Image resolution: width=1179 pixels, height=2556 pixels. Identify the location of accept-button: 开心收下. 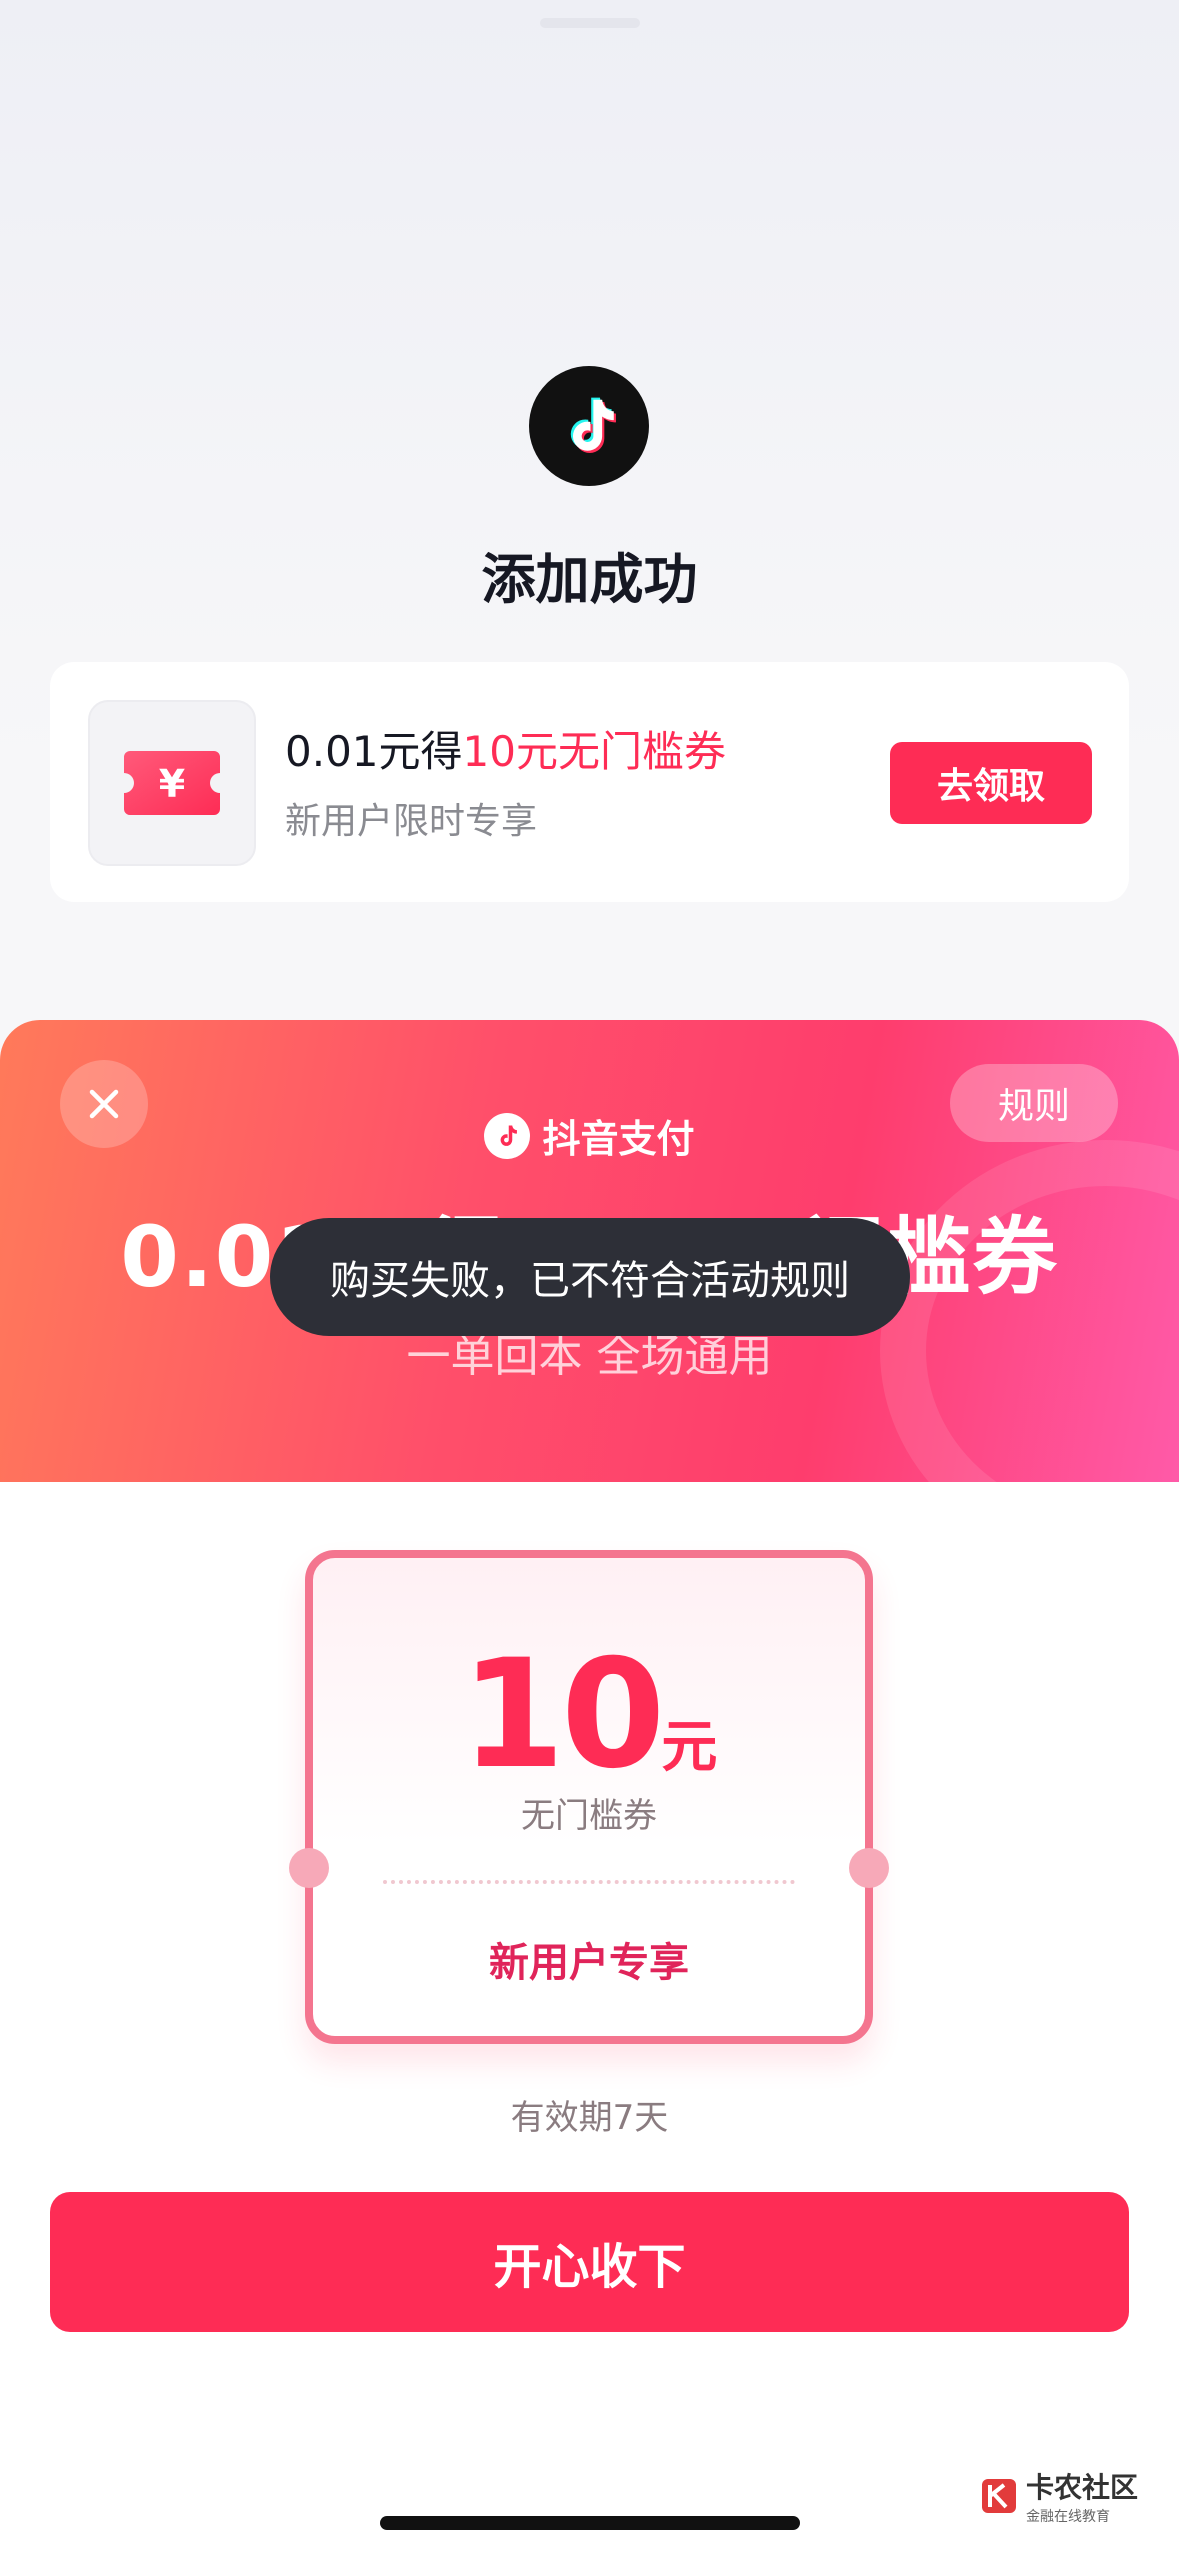
(589, 2262).